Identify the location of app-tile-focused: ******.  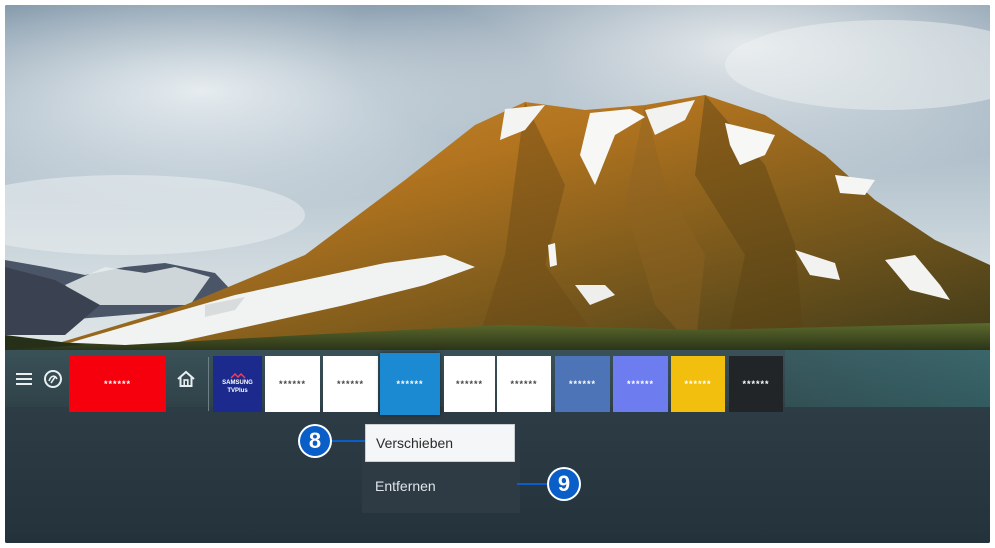
(410, 384).